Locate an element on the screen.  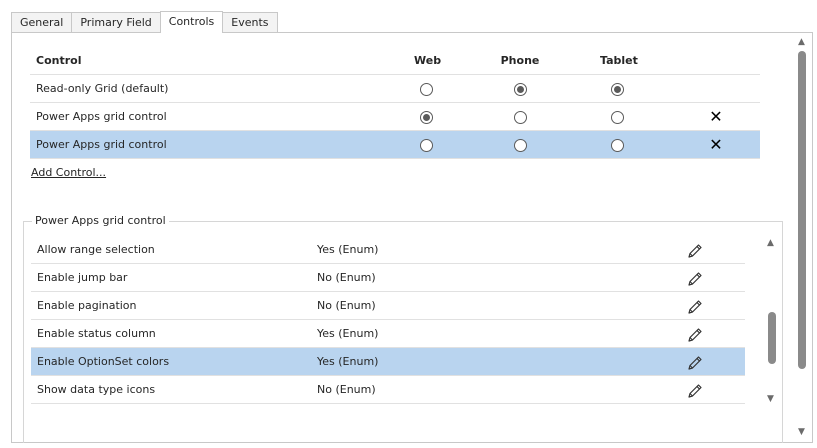
property-row: Show data type icons No (Enum) is located at coordinates (388, 390).